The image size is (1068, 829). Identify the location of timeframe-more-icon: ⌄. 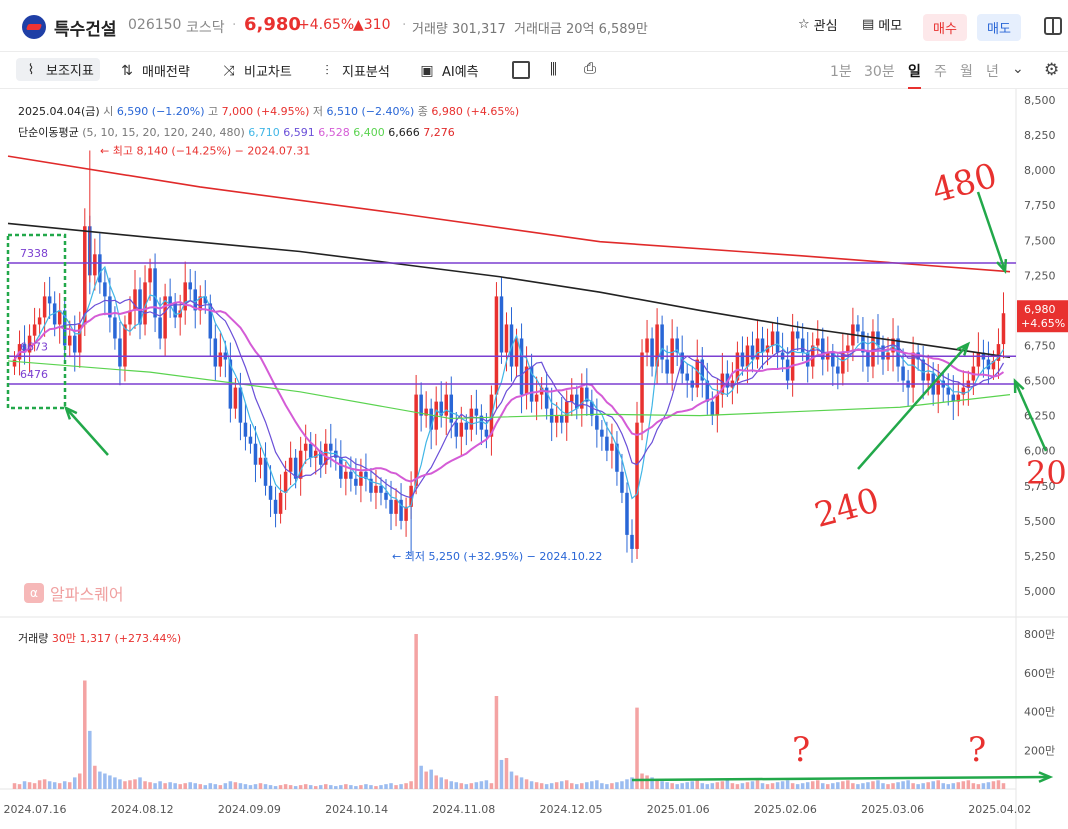
(1018, 69).